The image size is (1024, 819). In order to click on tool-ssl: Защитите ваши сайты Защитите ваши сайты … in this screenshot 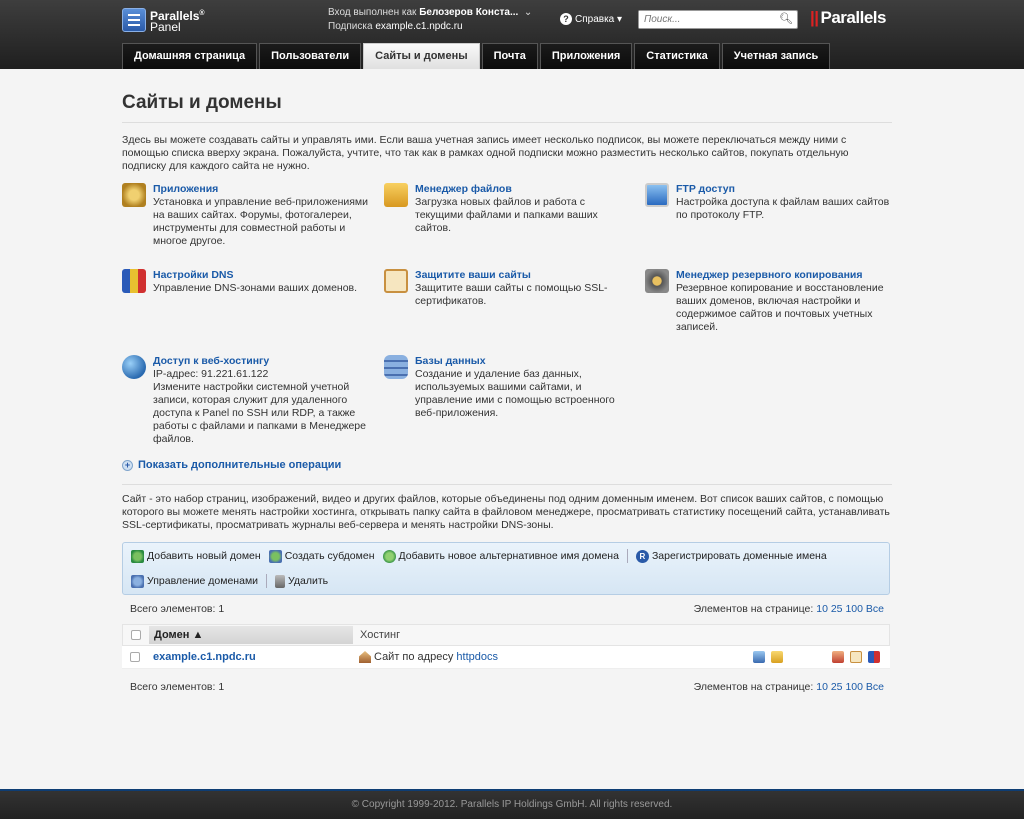, I will do `click(509, 288)`.